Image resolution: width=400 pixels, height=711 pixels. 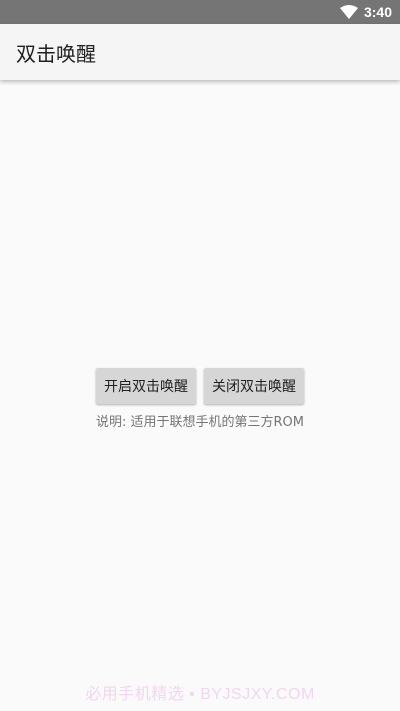 What do you see at coordinates (56, 53) in the screenshot?
I see `app-title: 双击唤醒` at bounding box center [56, 53].